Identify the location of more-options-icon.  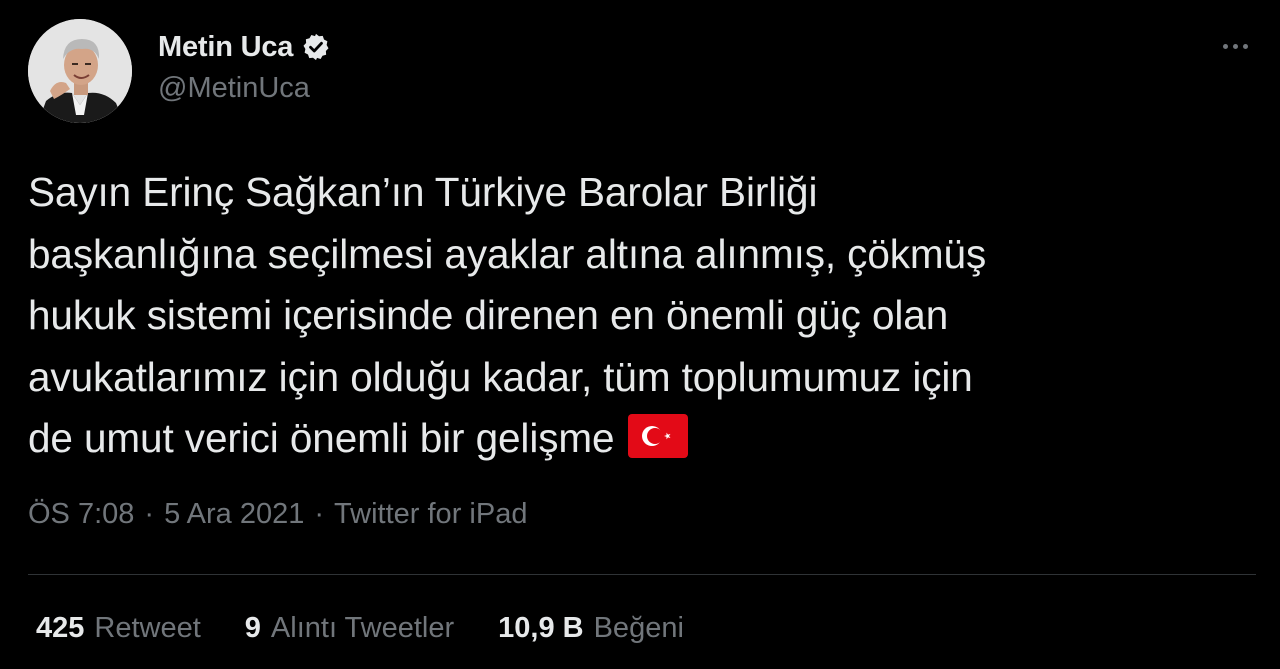
(1235, 46).